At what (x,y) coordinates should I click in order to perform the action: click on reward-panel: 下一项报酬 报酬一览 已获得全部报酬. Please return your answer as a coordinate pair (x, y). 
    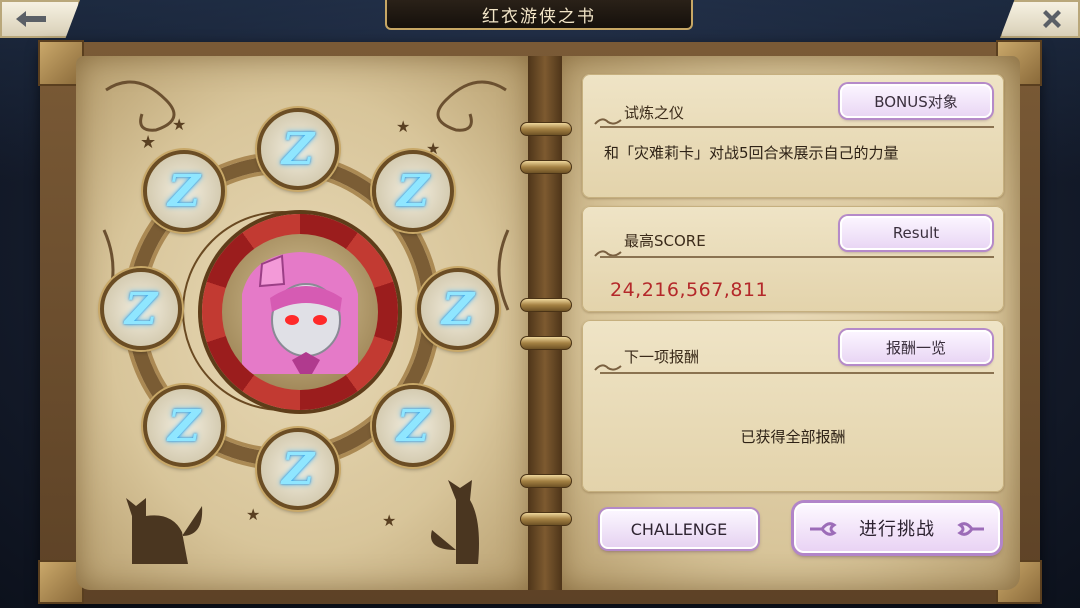
    Looking at the image, I should click on (793, 406).